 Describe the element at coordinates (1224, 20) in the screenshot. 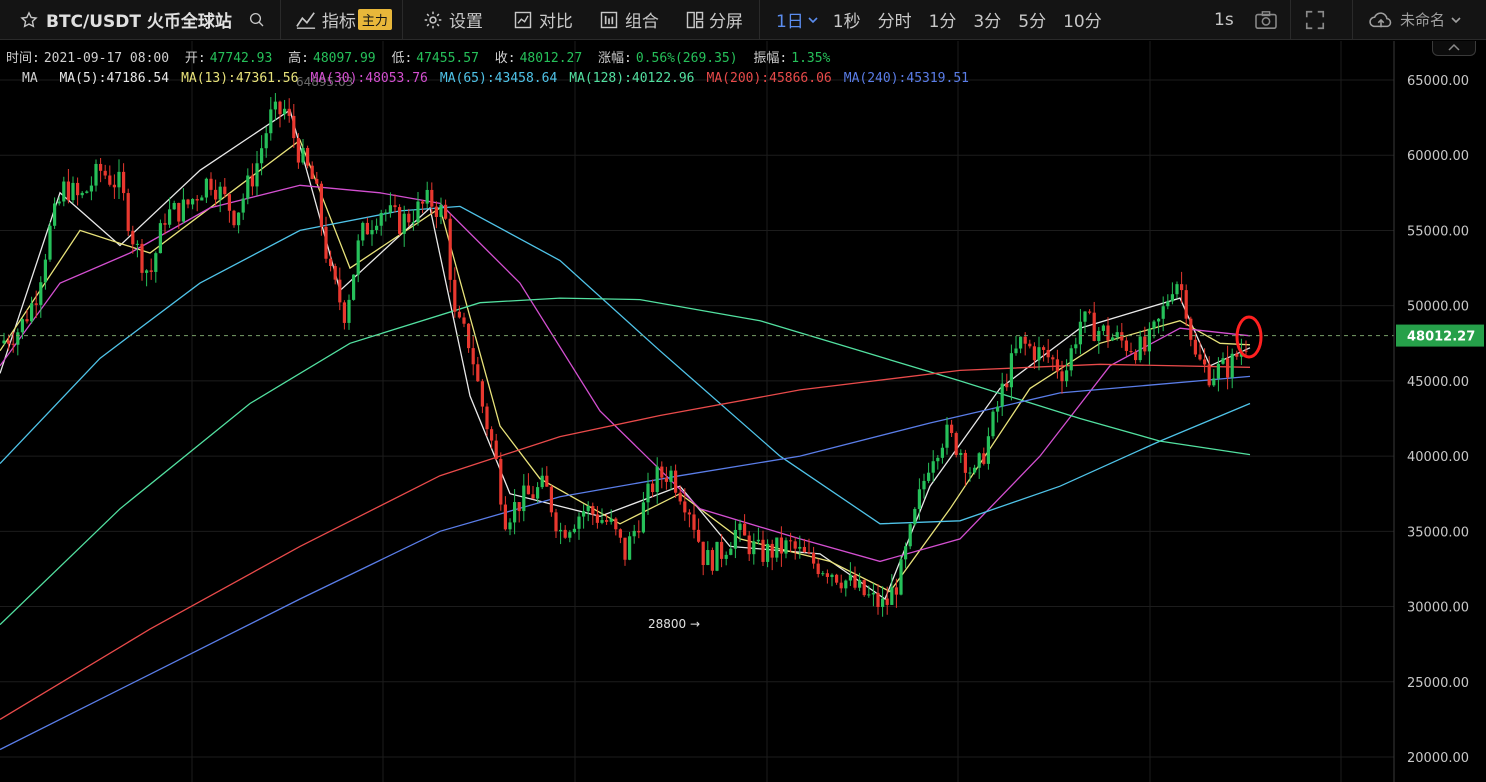

I see `refresh-rate-button: 1s` at that location.